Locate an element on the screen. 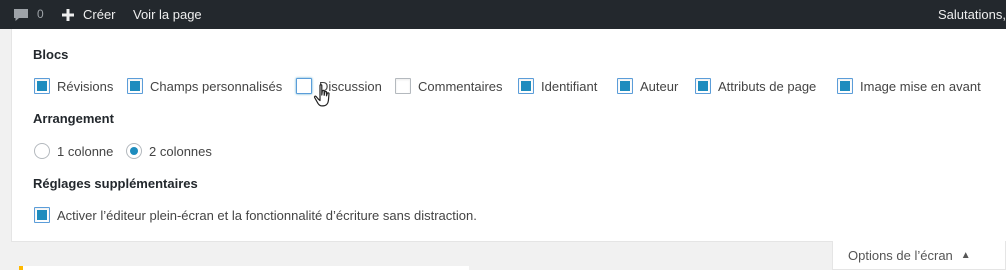 The width and height of the screenshot is (1006, 270). blocks-heading: Blocs is located at coordinates (51, 54).